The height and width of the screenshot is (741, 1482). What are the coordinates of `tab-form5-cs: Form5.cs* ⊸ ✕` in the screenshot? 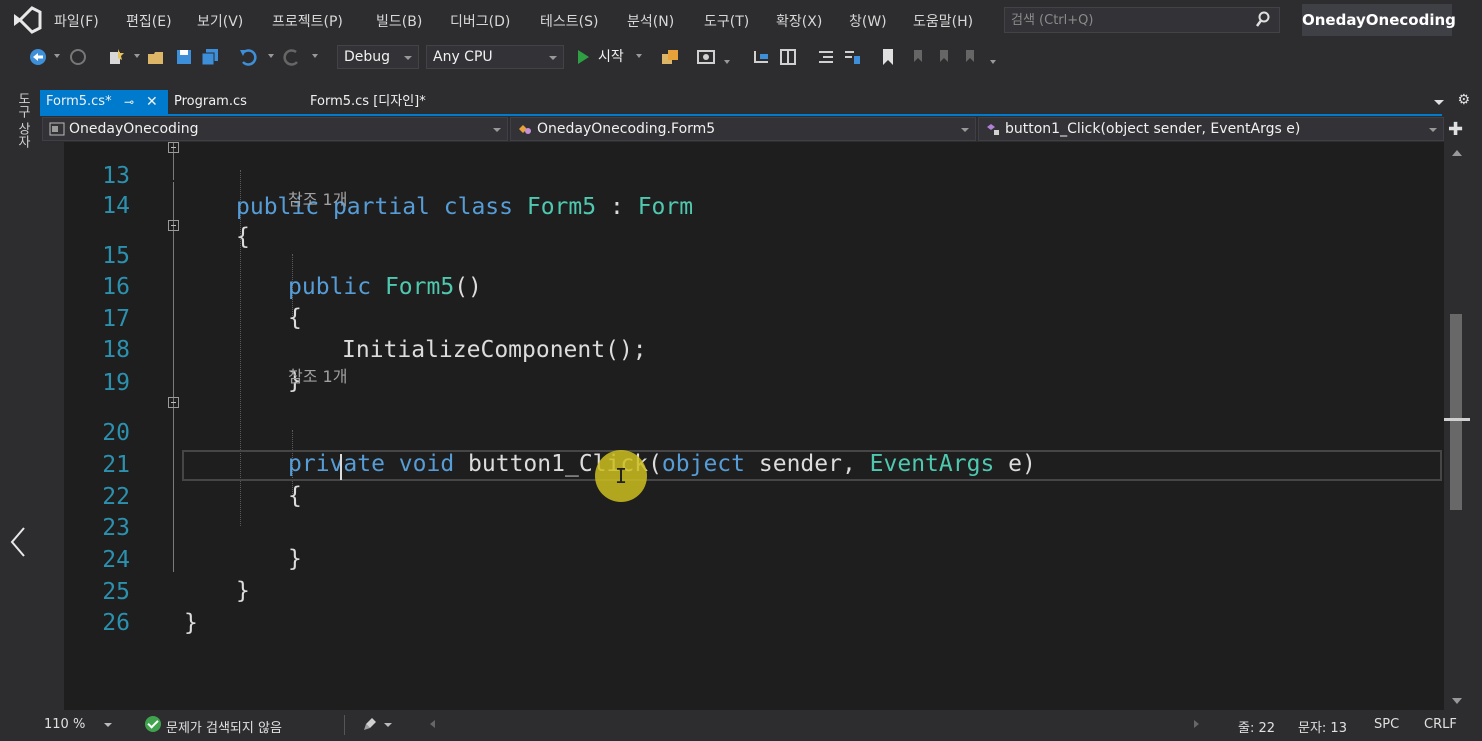 It's located at (104, 102).